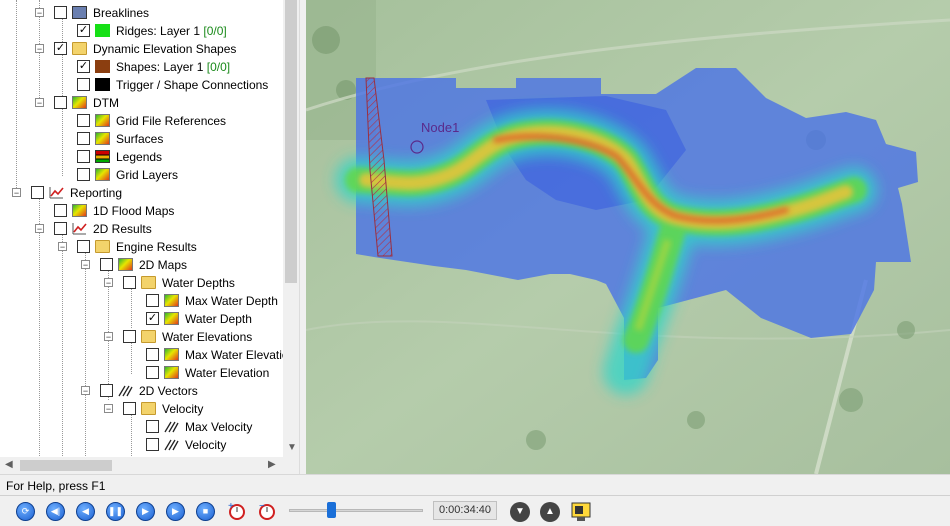 The image size is (950, 526). What do you see at coordinates (215, 31) in the screenshot?
I see `layer-count: [0/0]` at bounding box center [215, 31].